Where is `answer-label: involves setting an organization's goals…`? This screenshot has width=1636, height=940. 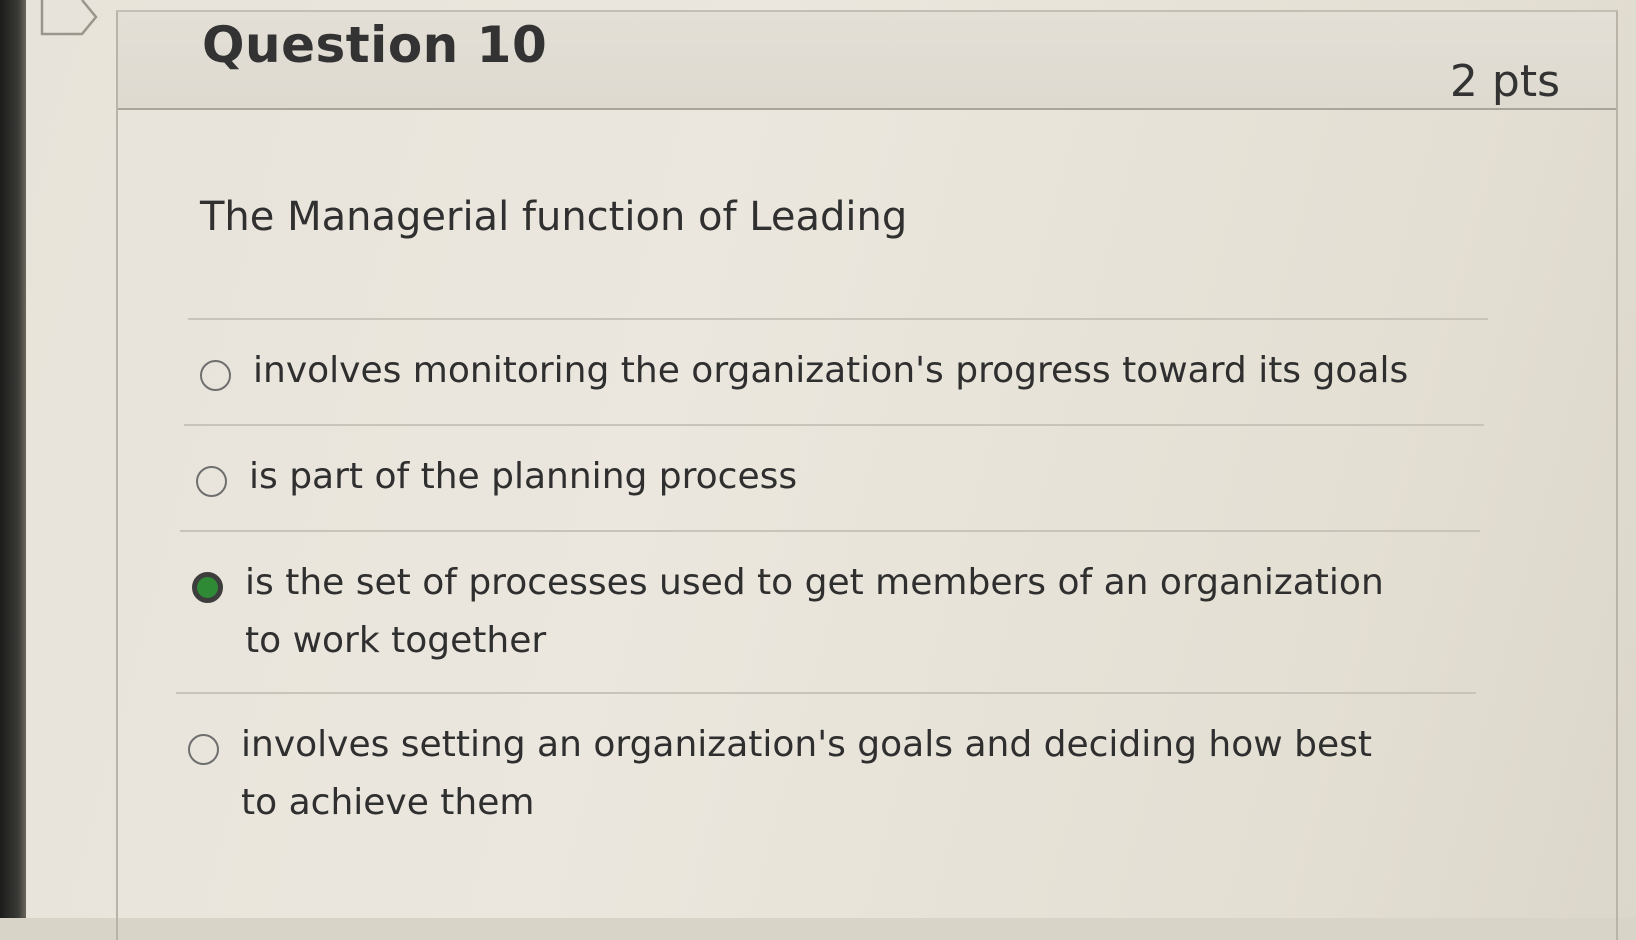 answer-label: involves setting an organization's goals… is located at coordinates (806, 773).